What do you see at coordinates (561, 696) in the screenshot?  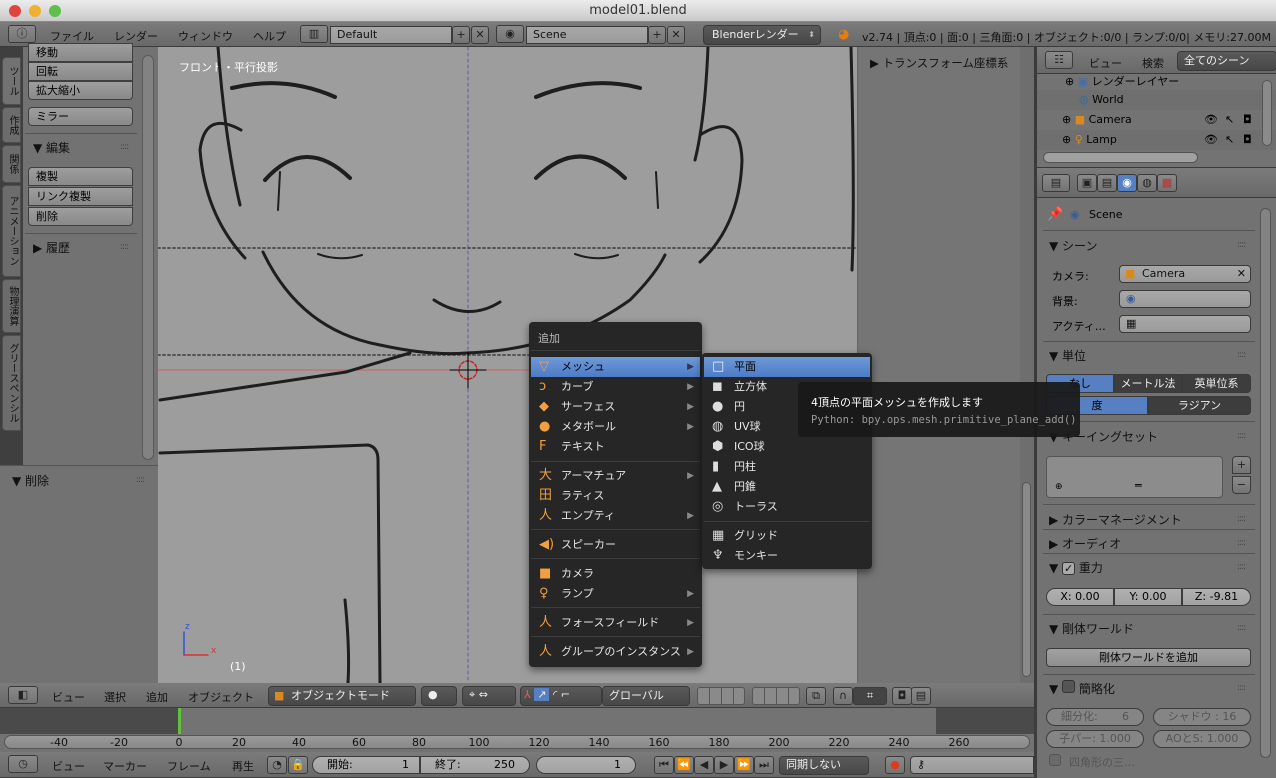 I see `manipulator-toggles: ⅄ ↗ ◜ ⌐` at bounding box center [561, 696].